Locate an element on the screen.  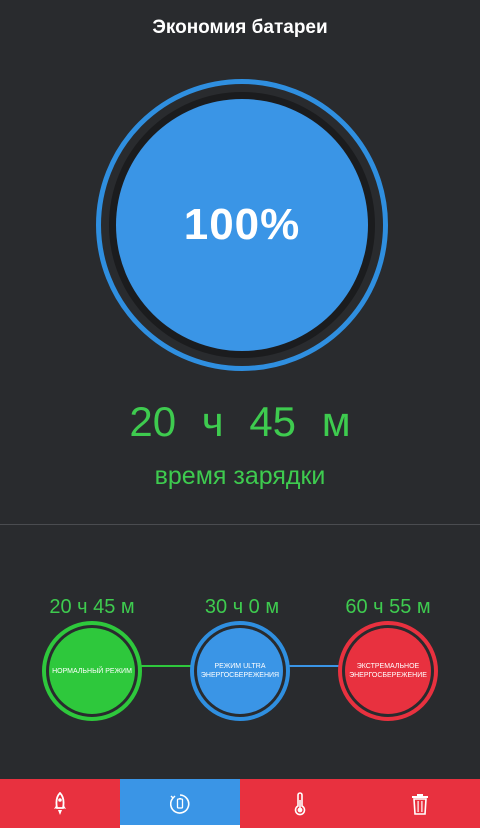
section-divider is located at coordinates (240, 524).